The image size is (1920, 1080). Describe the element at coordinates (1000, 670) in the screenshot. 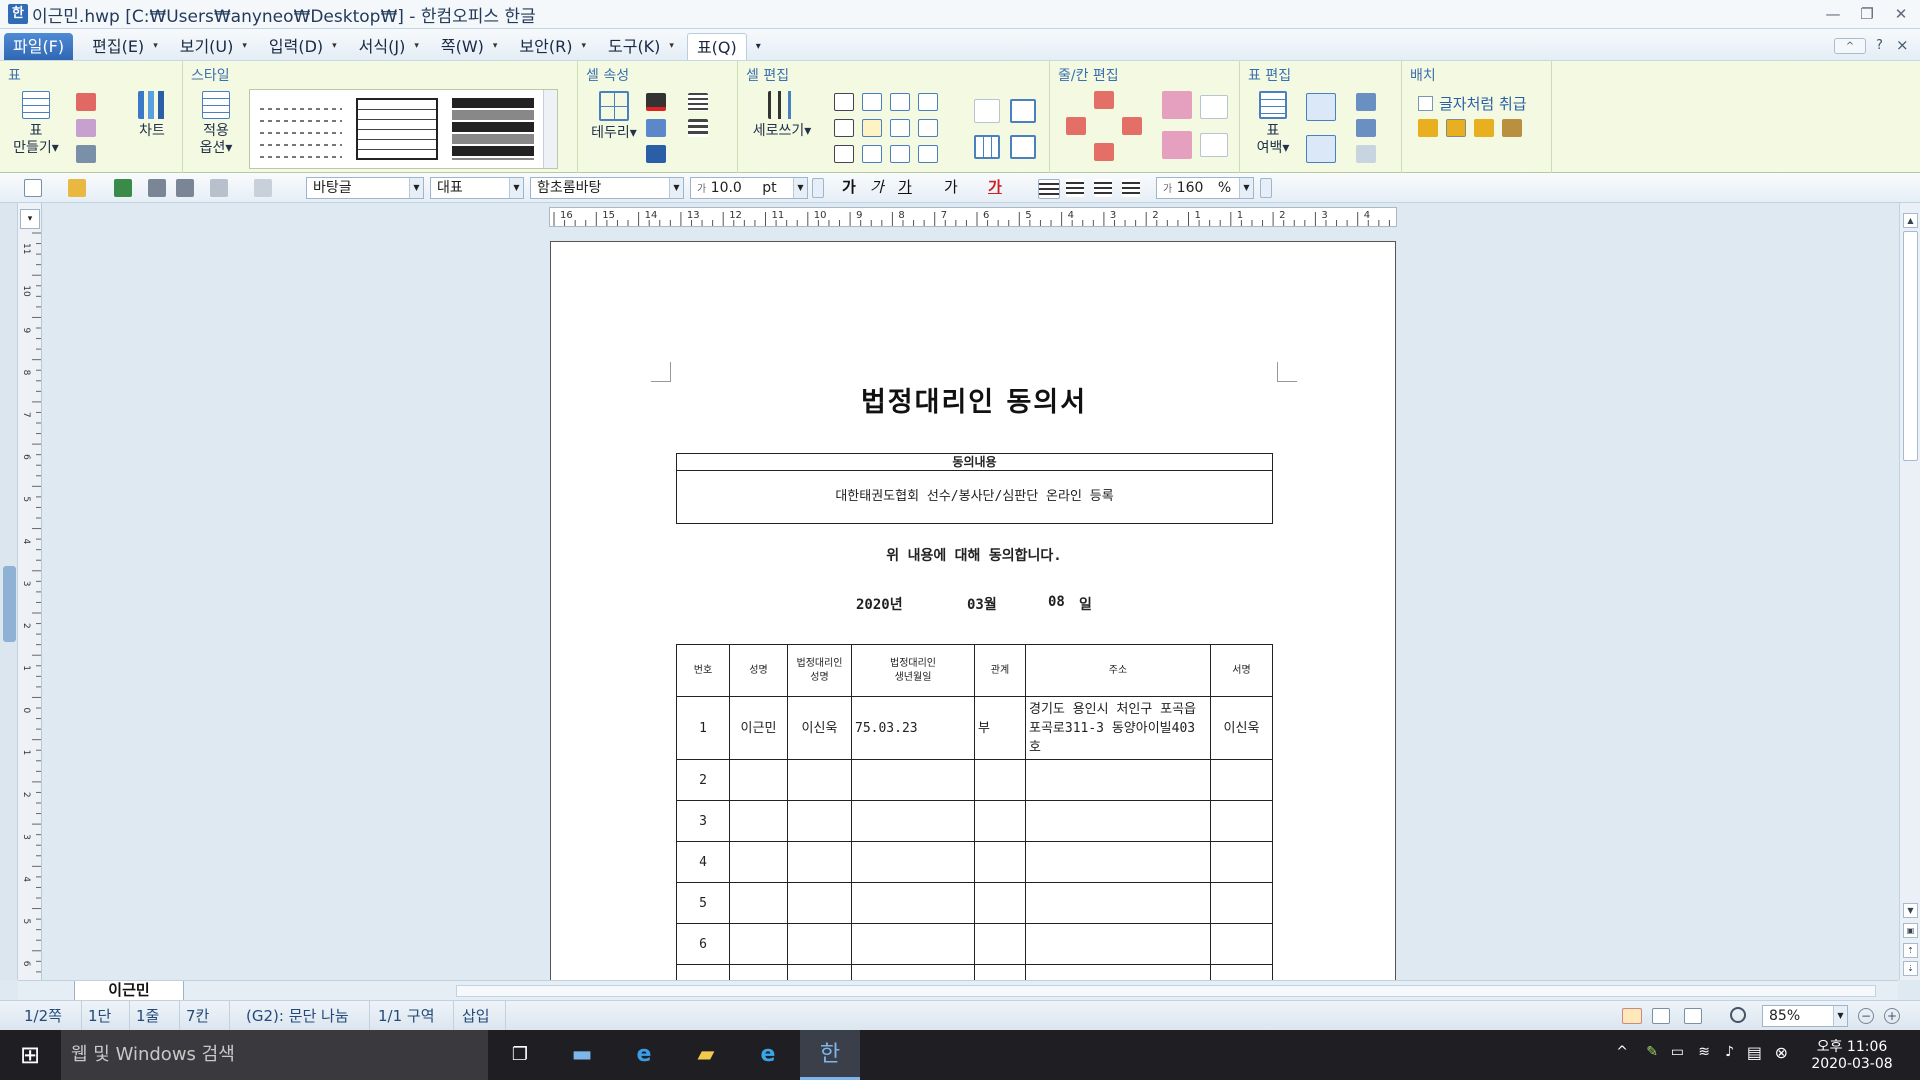

I see `header-cell-relation: 관계` at that location.